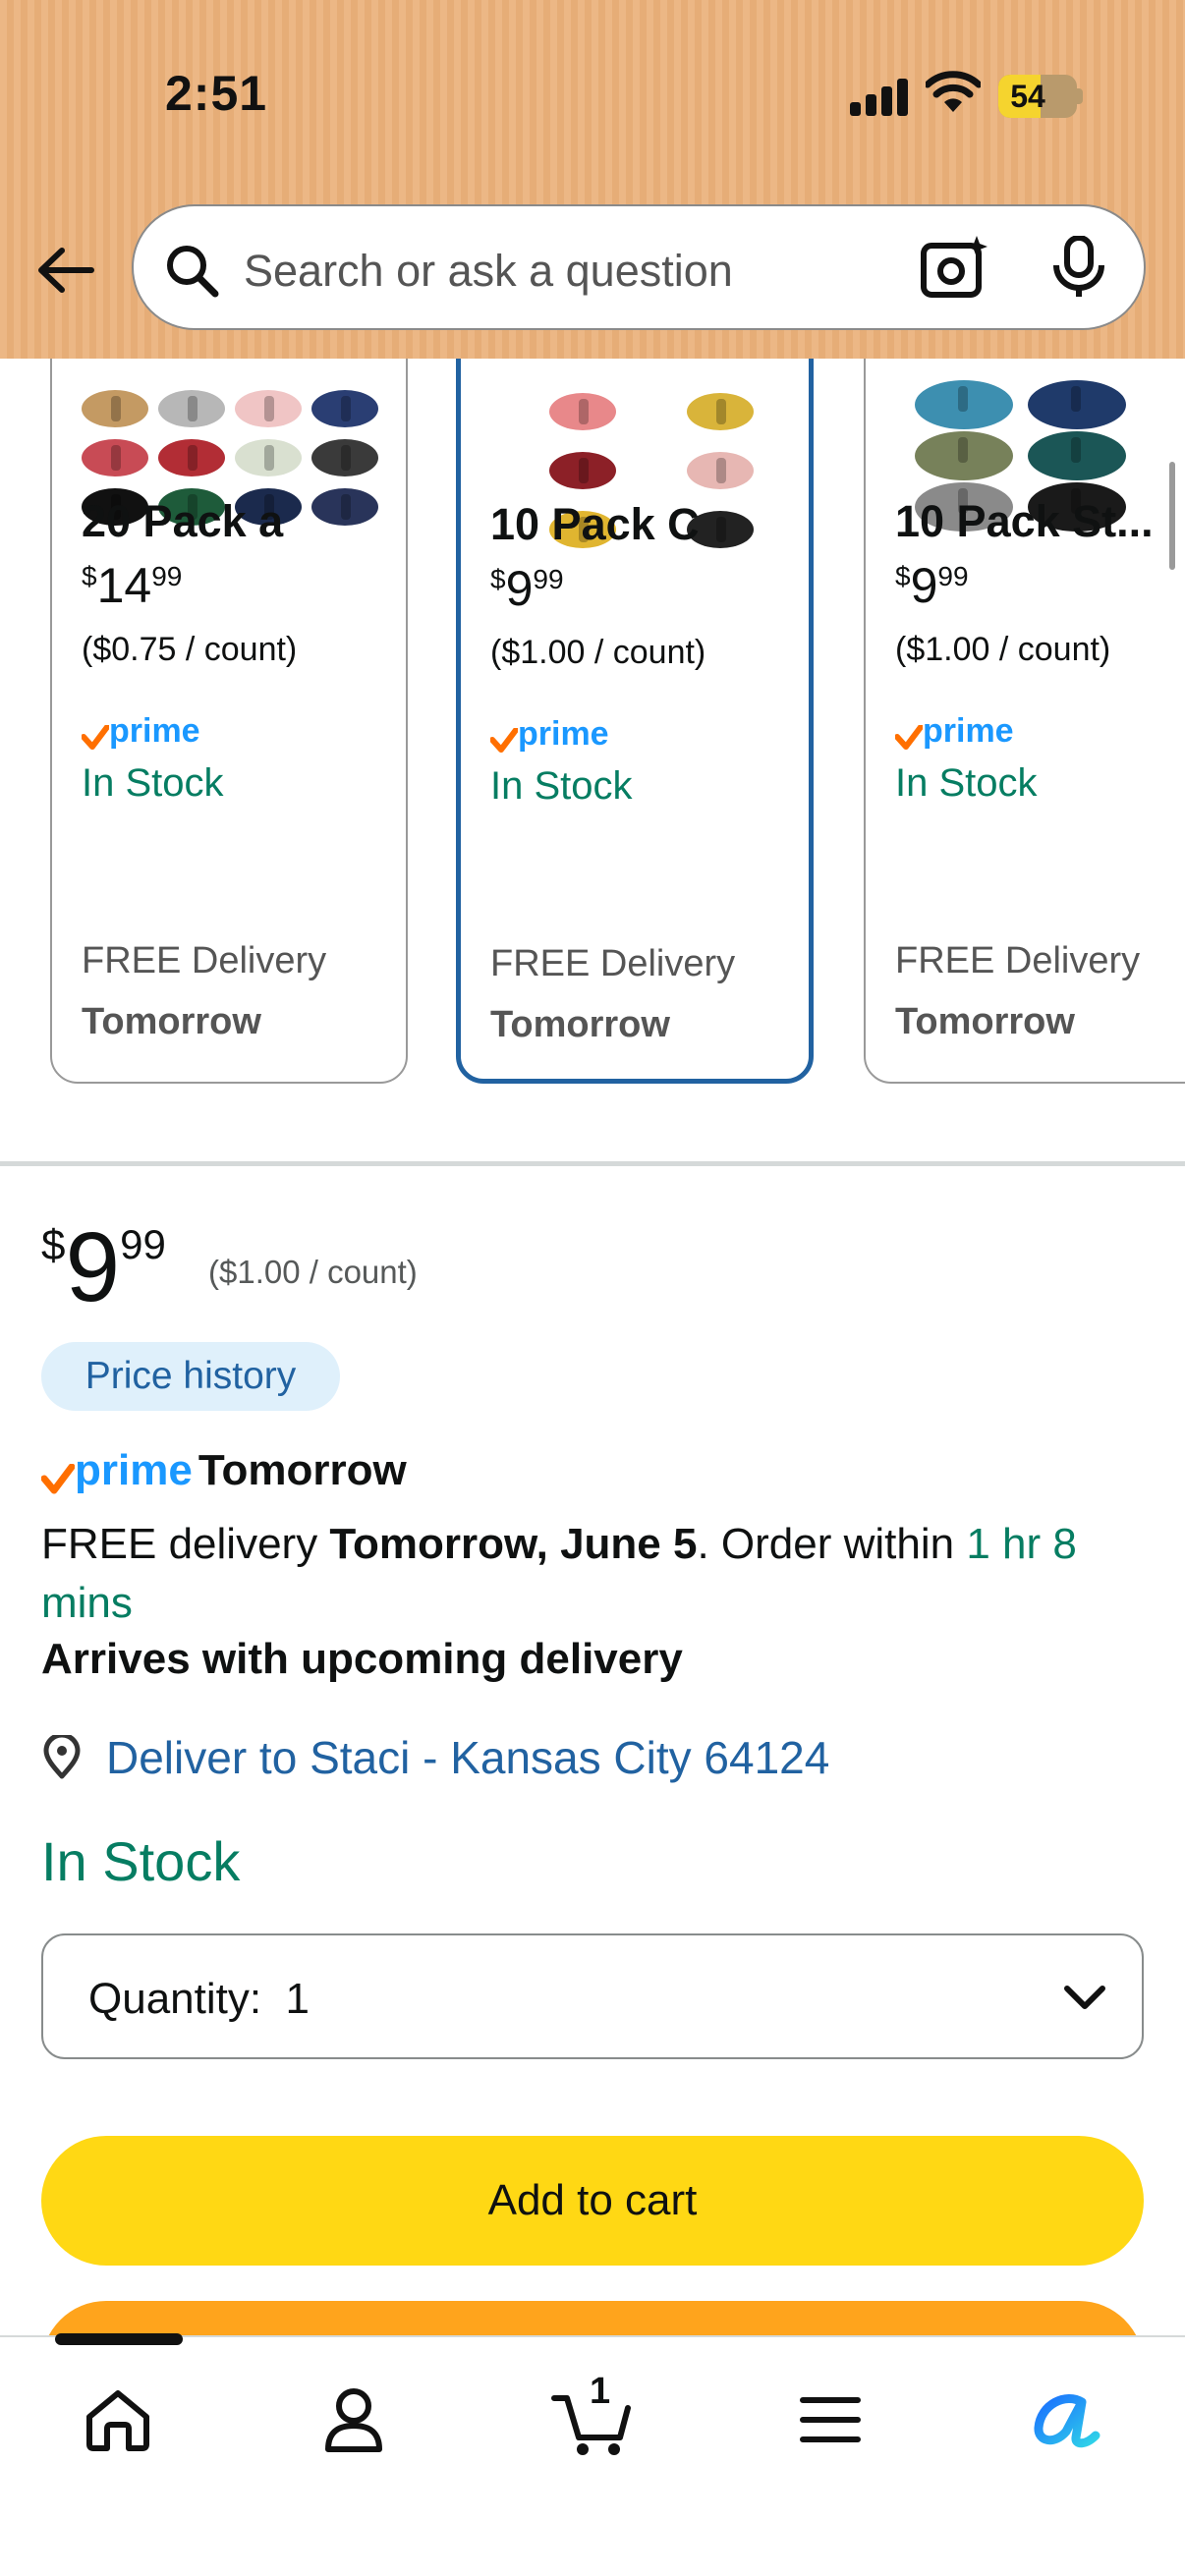 The width and height of the screenshot is (1185, 2576). What do you see at coordinates (180, 1544) in the screenshot?
I see `free-delivery-prefix: FREE delivery` at bounding box center [180, 1544].